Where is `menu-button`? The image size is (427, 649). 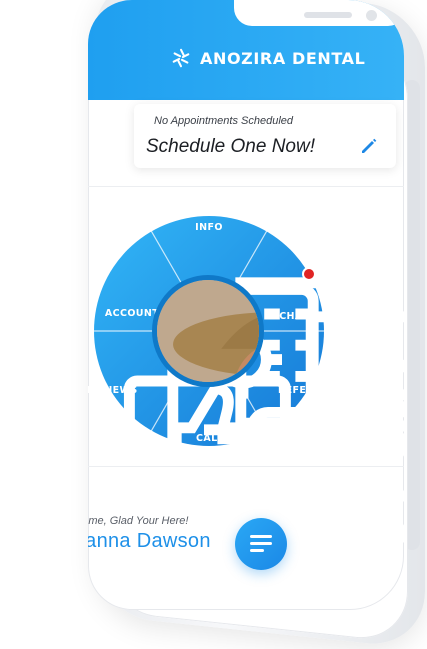 menu-button is located at coordinates (261, 544).